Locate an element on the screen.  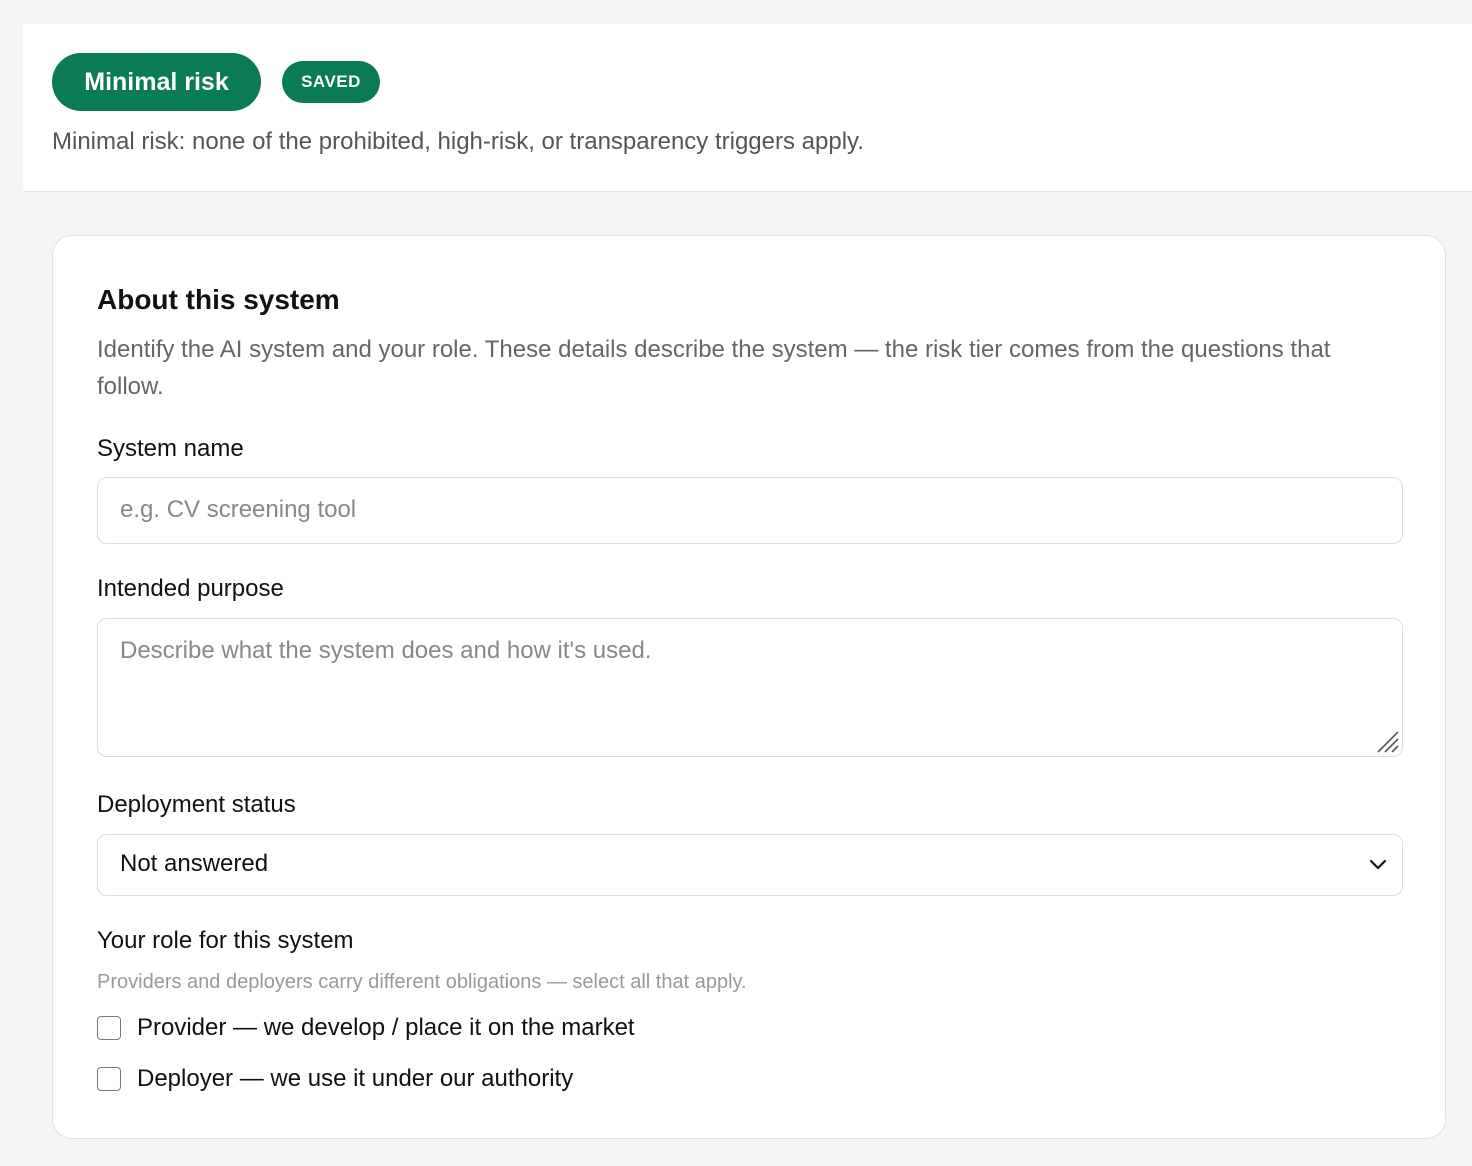
deployment-status-label: Deployment status is located at coordinates (196, 804).